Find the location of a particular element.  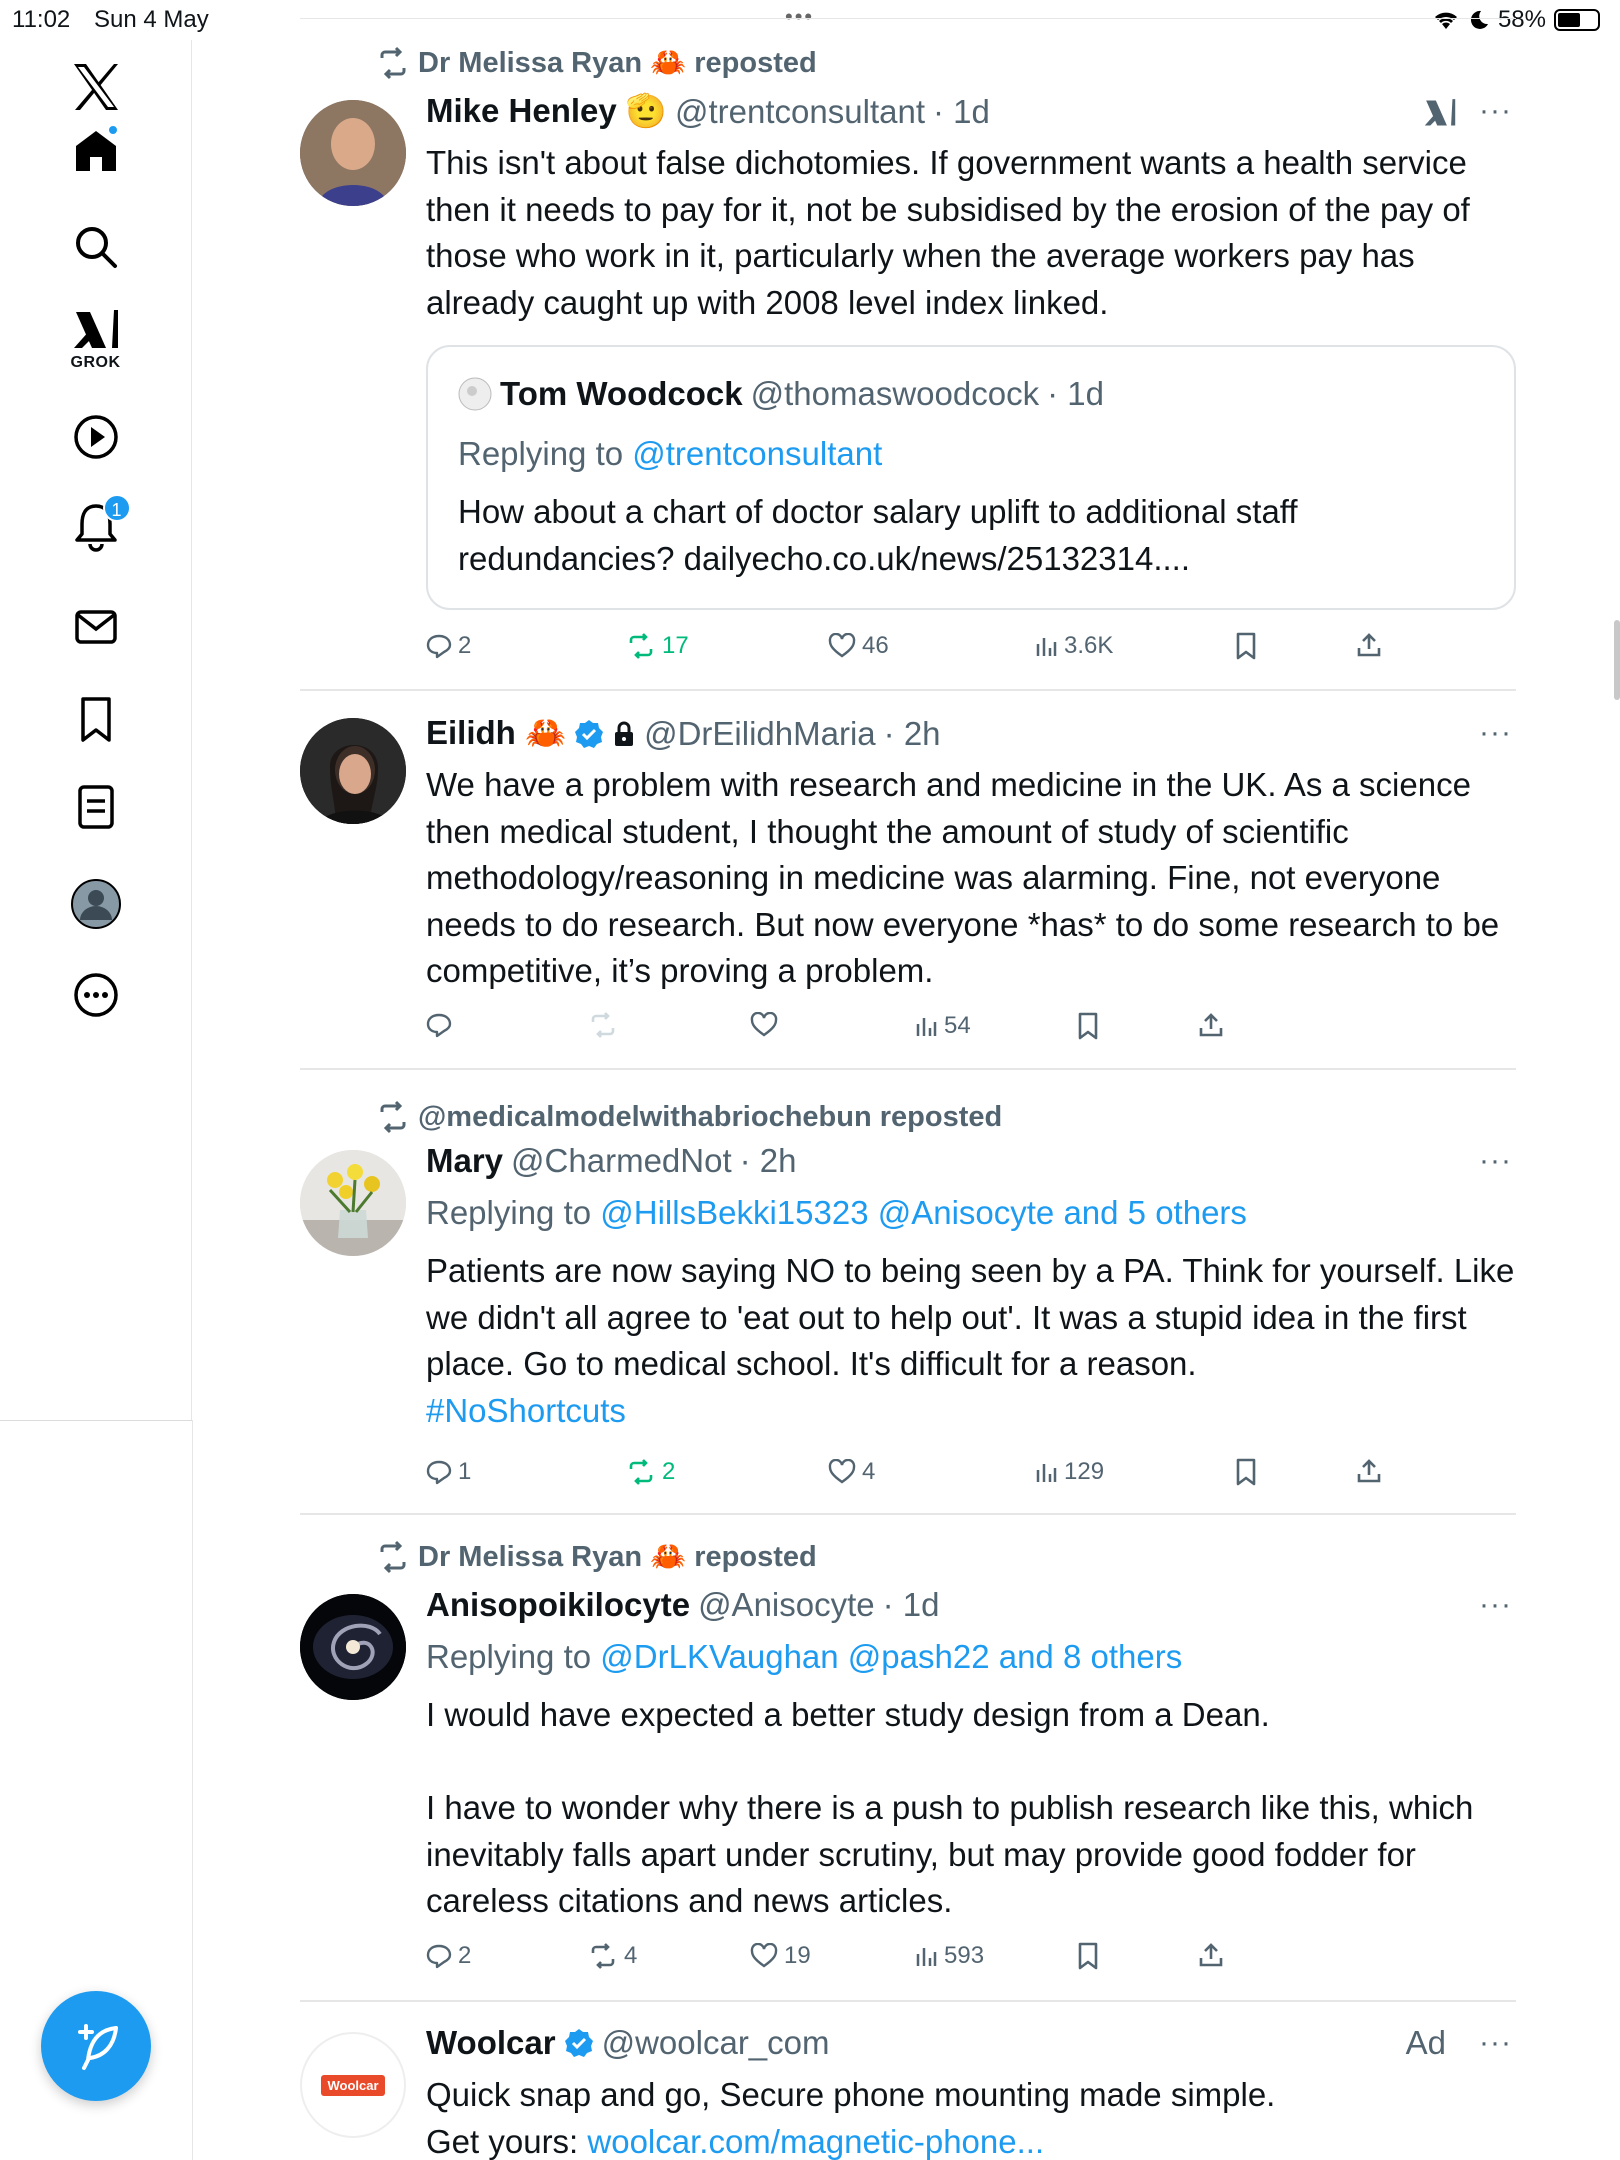

compose-post-button is located at coordinates (96, 2046).